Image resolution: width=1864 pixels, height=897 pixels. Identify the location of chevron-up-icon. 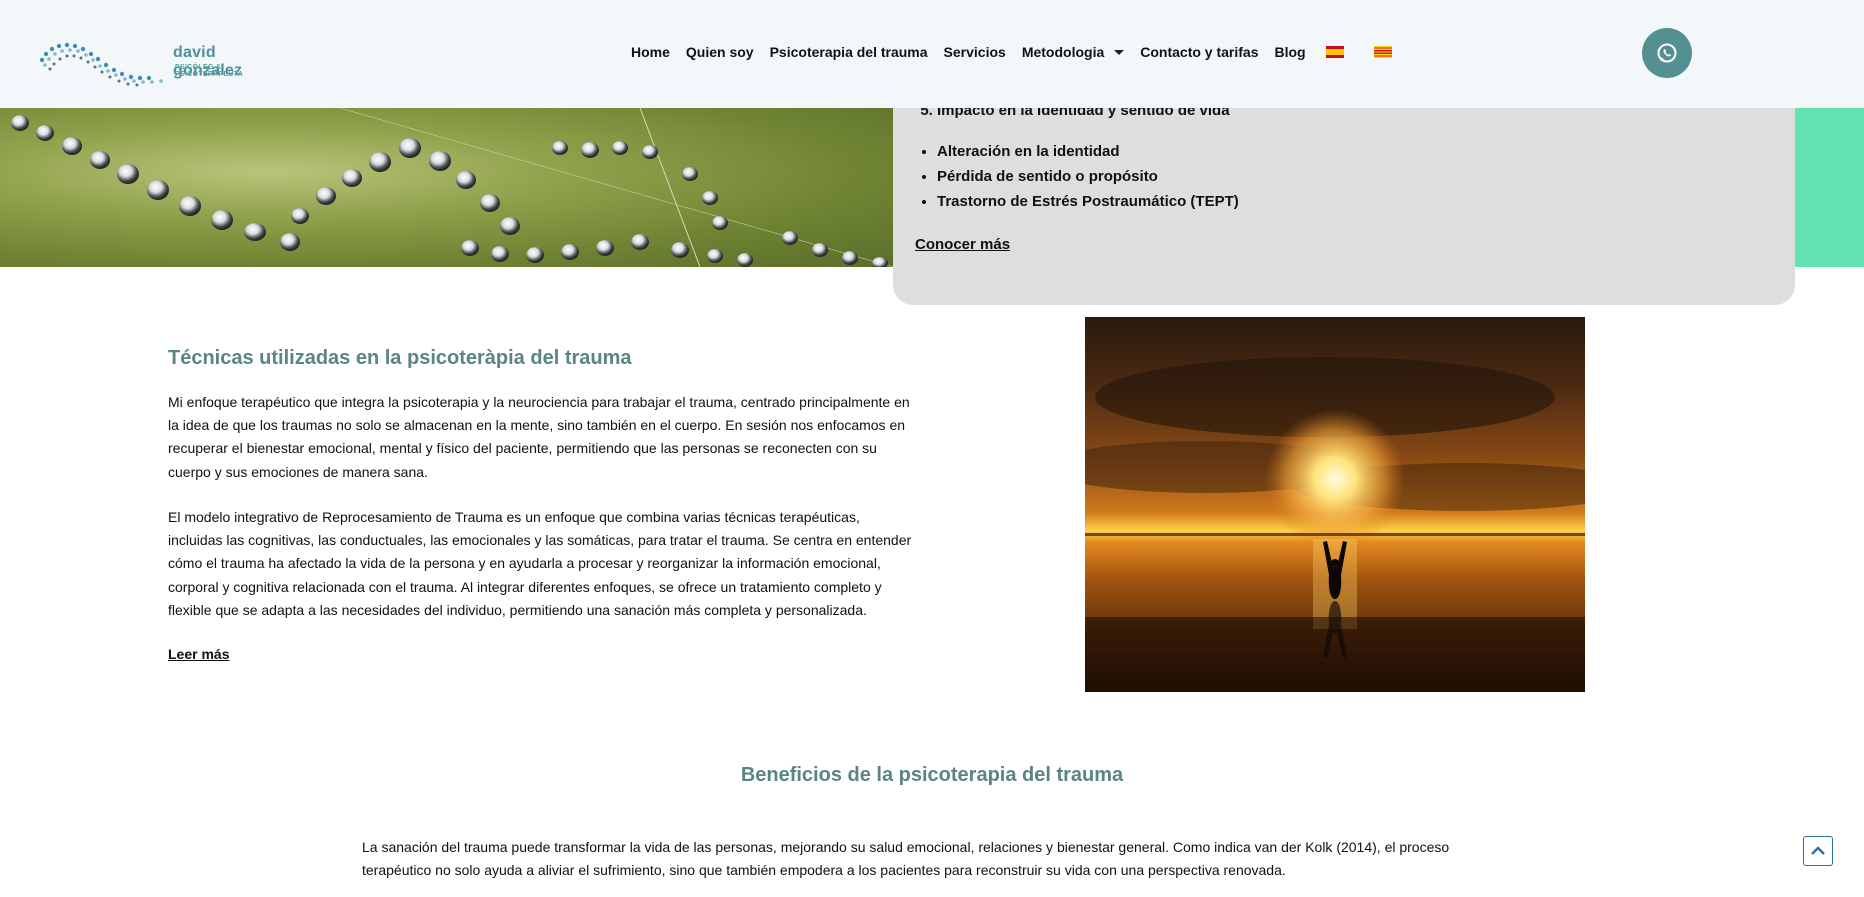
(1818, 850).